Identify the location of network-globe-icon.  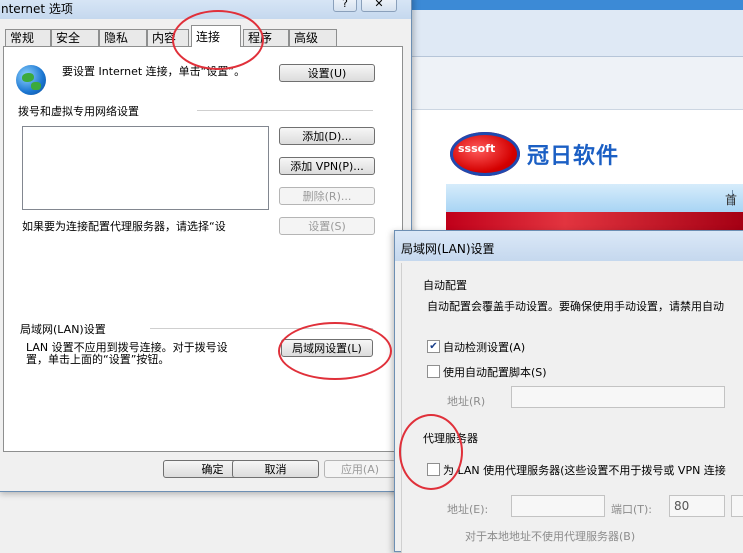
(31, 80).